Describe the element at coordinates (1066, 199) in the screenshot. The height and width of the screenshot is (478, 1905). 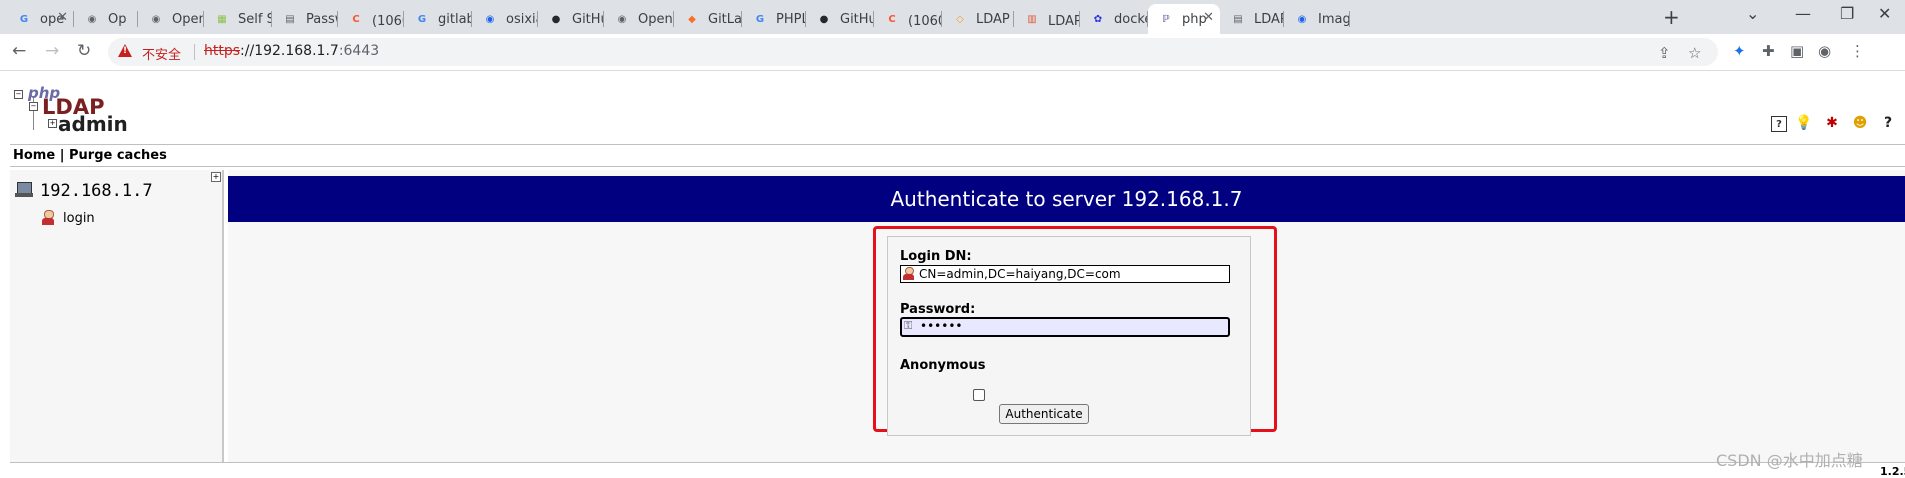
I see `page-title: Authenticate to server 192.168.1.7` at that location.